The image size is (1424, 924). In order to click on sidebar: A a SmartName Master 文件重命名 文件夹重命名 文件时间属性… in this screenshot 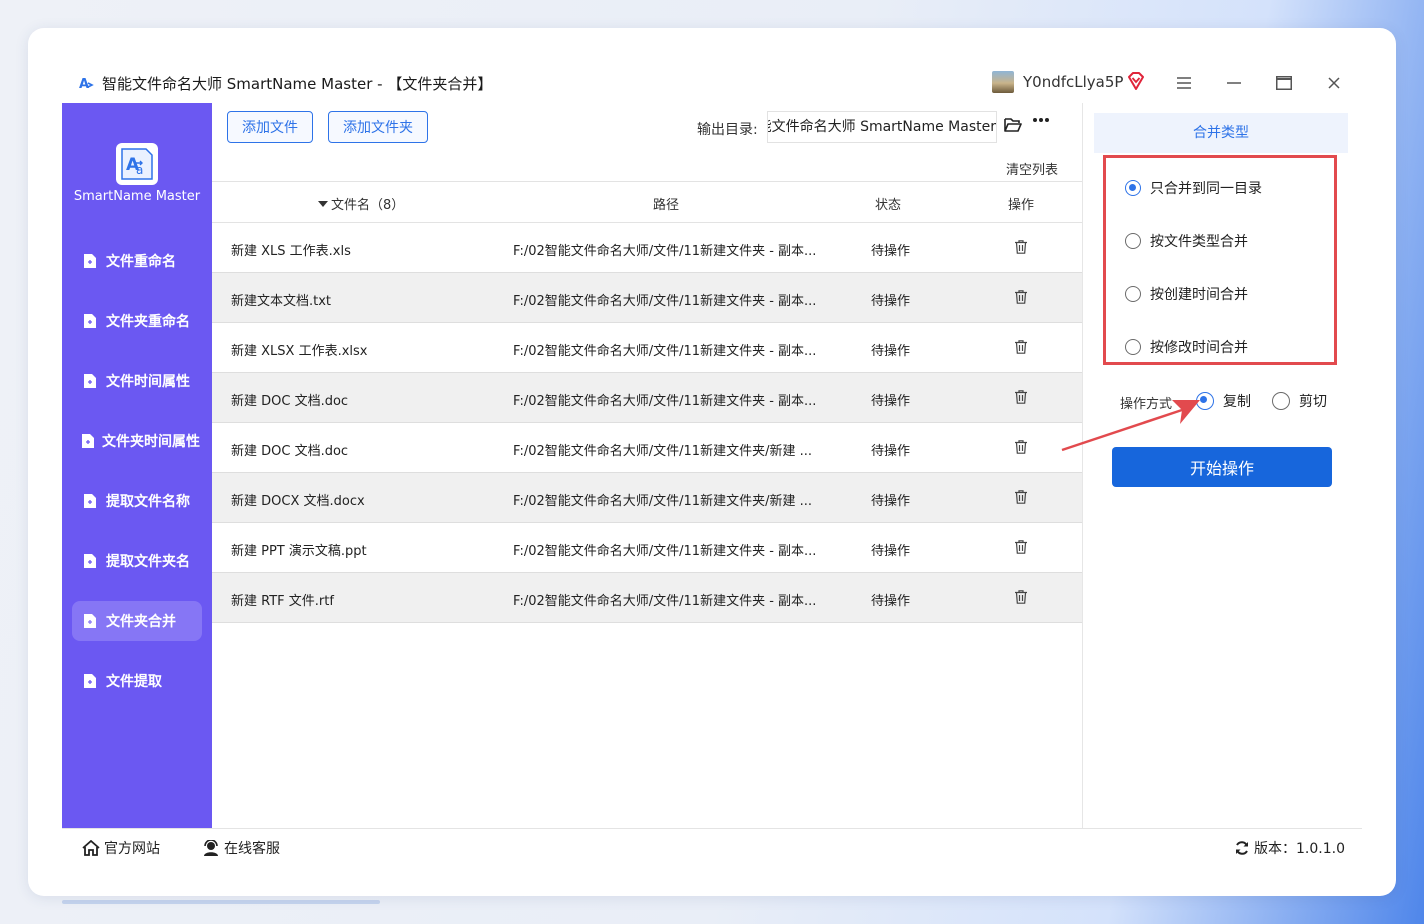, I will do `click(137, 465)`.